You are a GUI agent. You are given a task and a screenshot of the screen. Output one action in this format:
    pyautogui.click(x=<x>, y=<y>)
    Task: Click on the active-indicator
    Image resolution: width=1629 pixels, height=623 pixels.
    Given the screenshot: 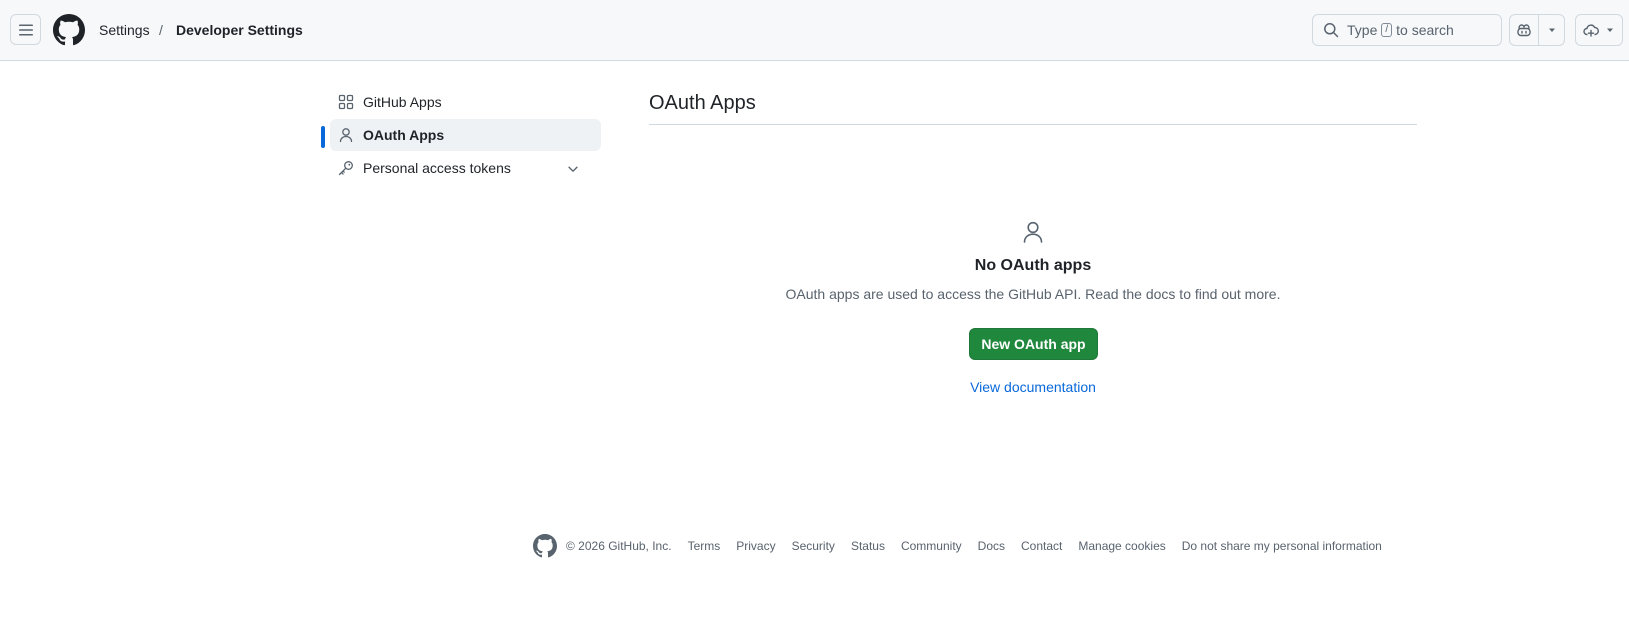 What is the action you would take?
    pyautogui.click(x=323, y=137)
    